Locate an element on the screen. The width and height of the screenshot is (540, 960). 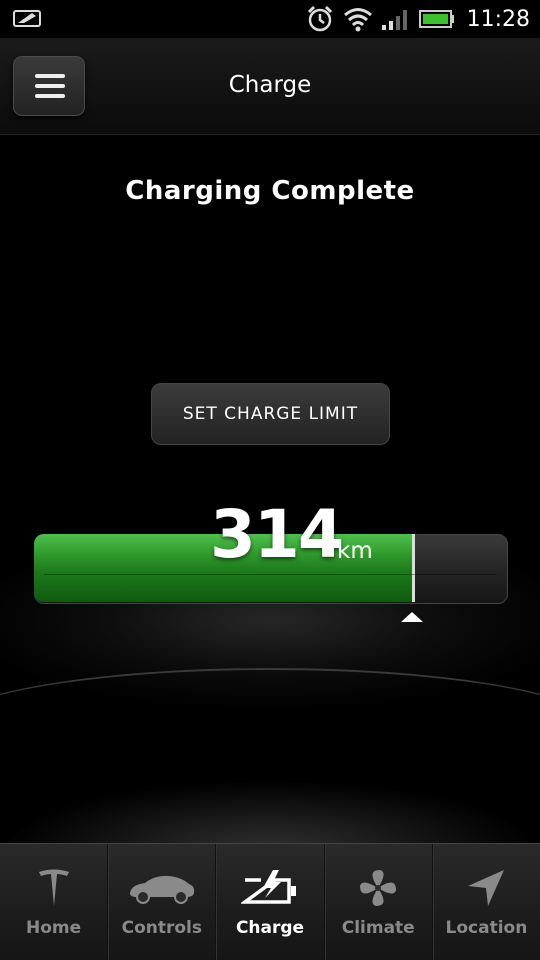
nav-item-climate: Climate is located at coordinates (379, 902).